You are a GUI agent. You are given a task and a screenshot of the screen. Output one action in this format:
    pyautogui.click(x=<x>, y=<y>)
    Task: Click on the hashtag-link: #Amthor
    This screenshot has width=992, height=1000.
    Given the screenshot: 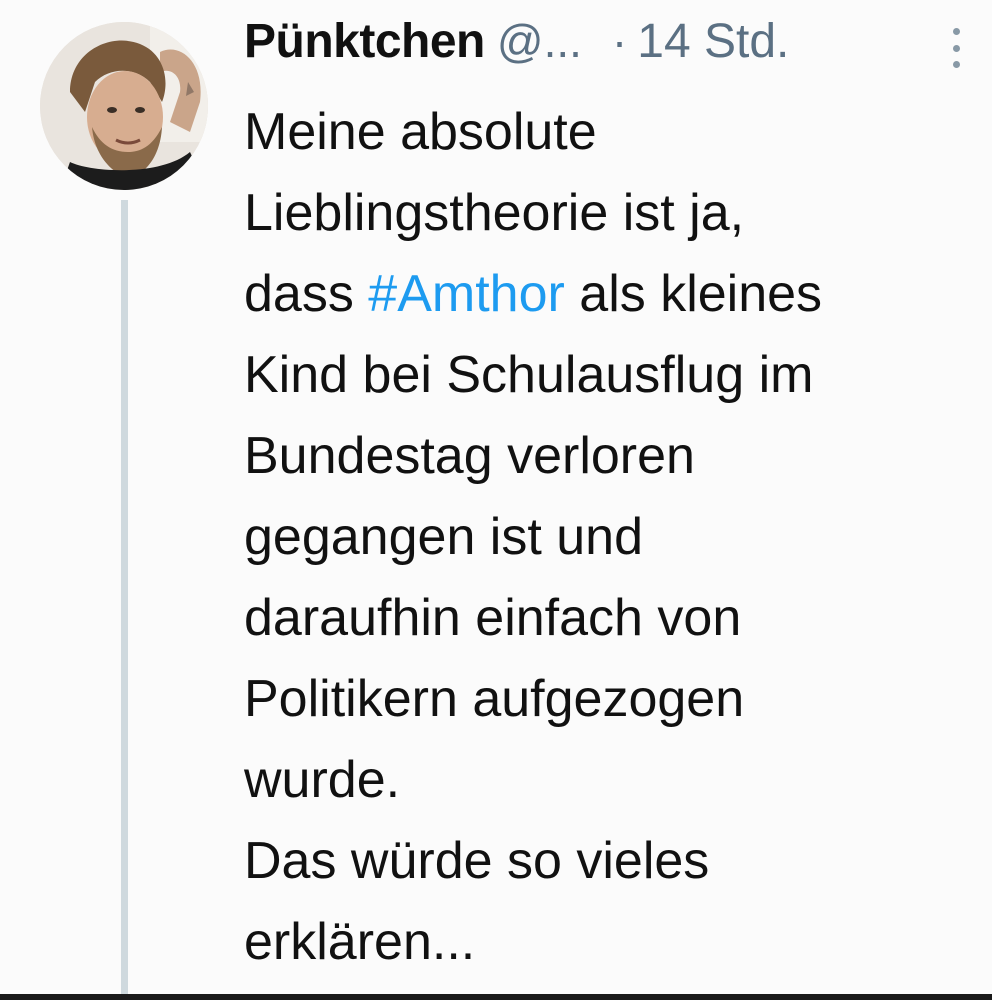 What is the action you would take?
    pyautogui.click(x=466, y=294)
    